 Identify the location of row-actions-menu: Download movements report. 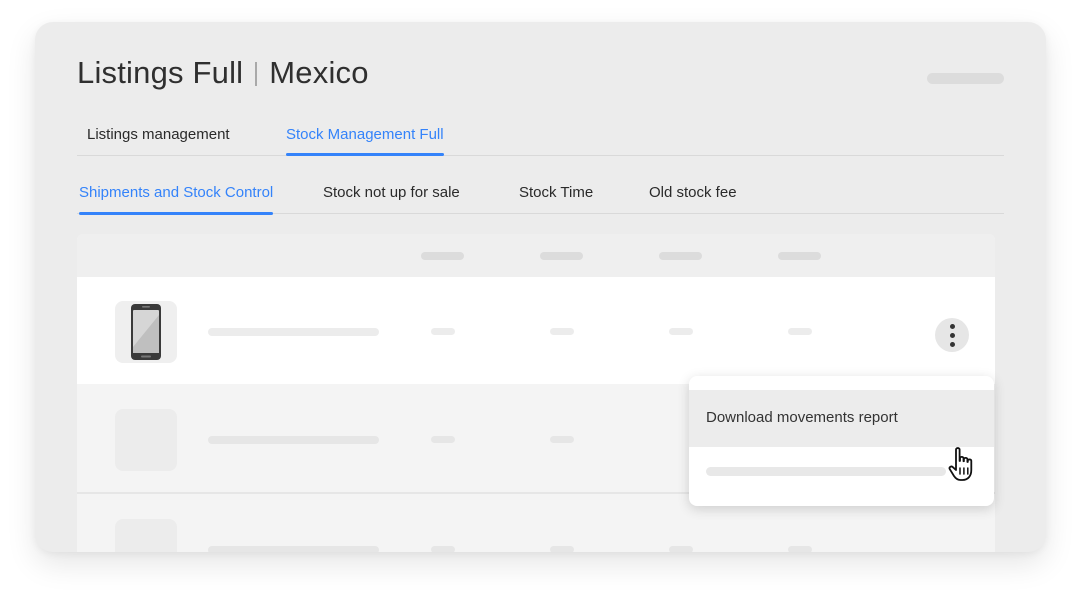
(841, 441).